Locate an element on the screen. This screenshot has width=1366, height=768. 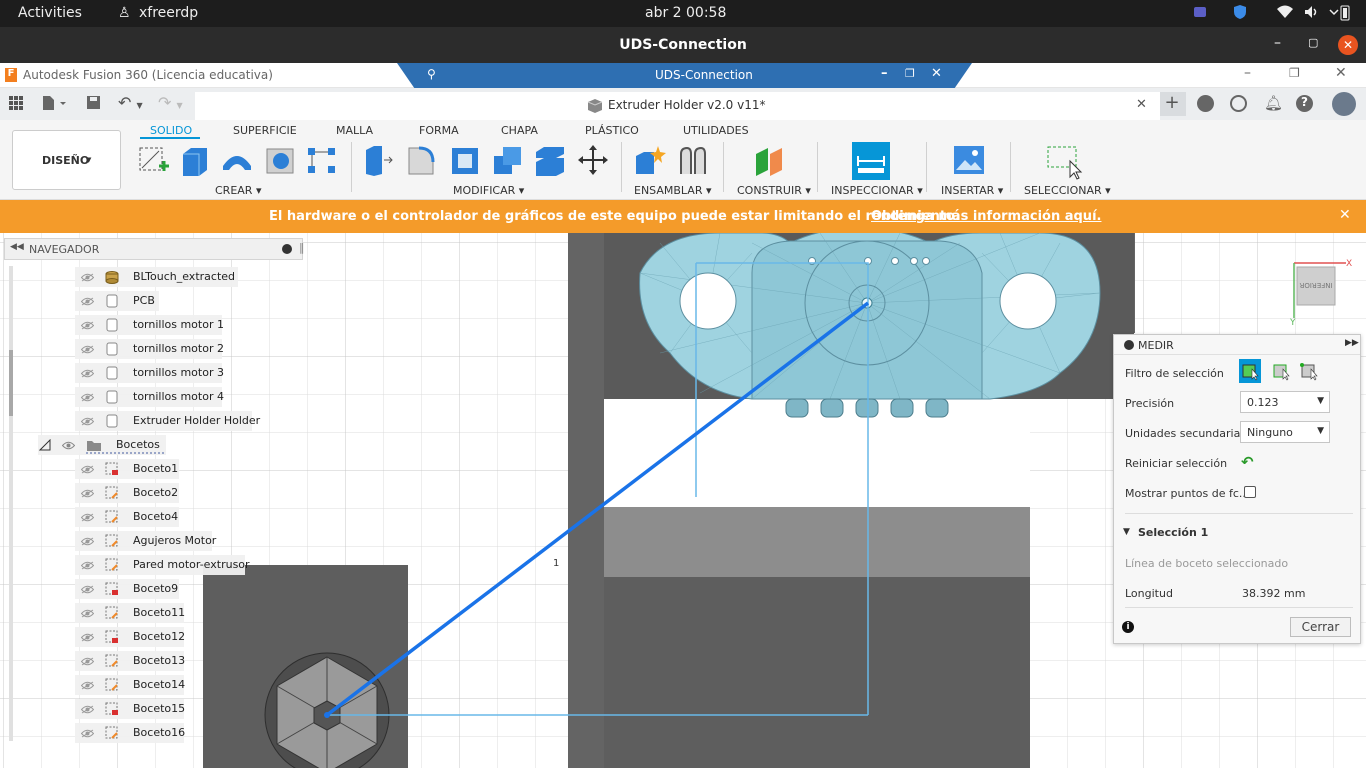
tree-item-sketch: Boceto15 is located at coordinates (130, 709).